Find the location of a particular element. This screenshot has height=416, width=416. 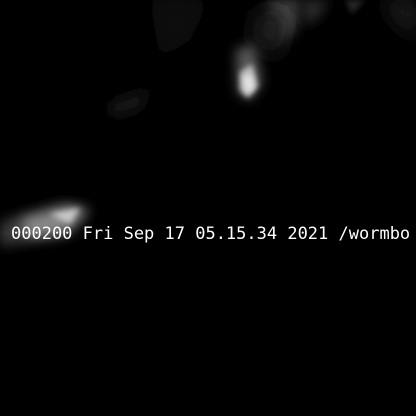

faint-mid-streak is located at coordinates (160, 59).